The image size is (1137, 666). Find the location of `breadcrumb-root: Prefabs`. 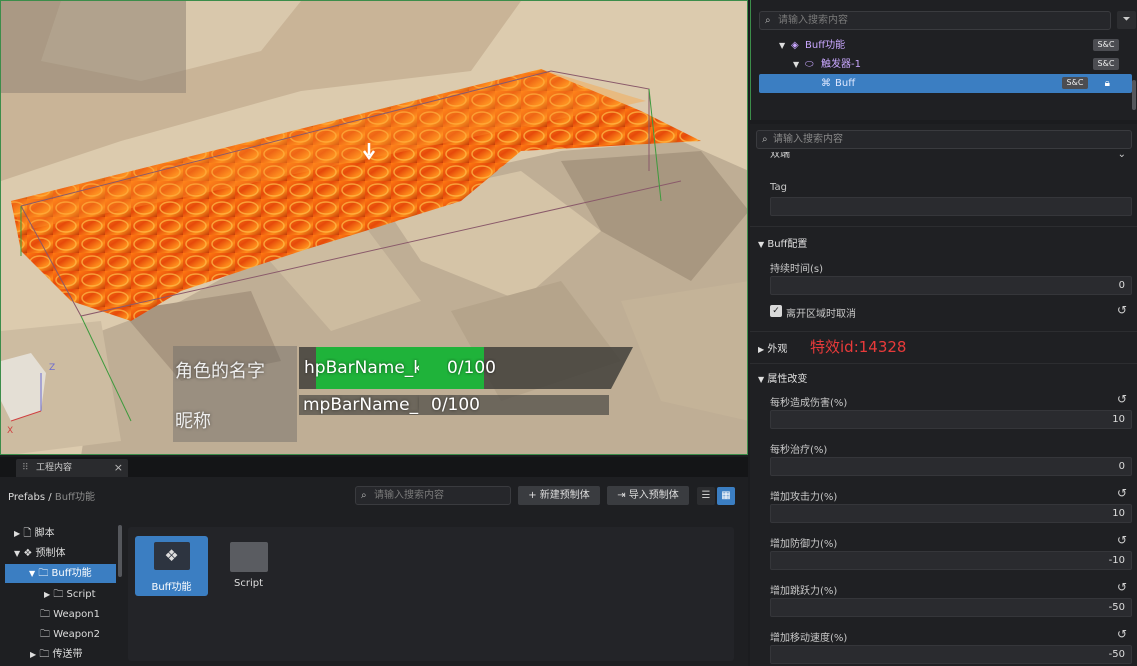

breadcrumb-root: Prefabs is located at coordinates (26, 497).